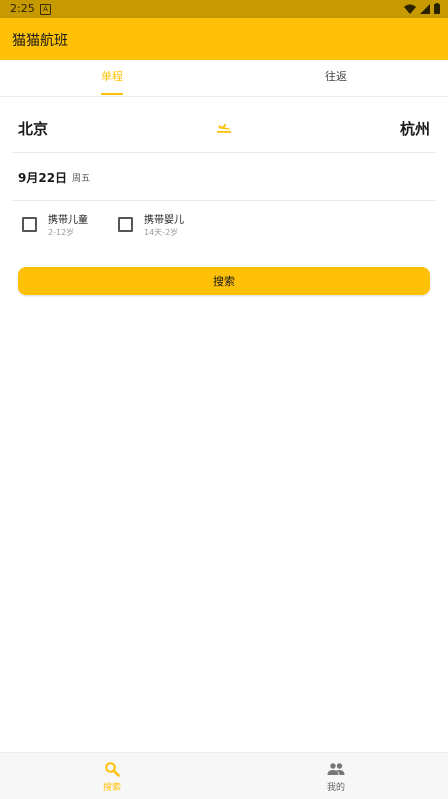 Image resolution: width=448 pixels, height=799 pixels. What do you see at coordinates (112, 771) in the screenshot?
I see `search-icon` at bounding box center [112, 771].